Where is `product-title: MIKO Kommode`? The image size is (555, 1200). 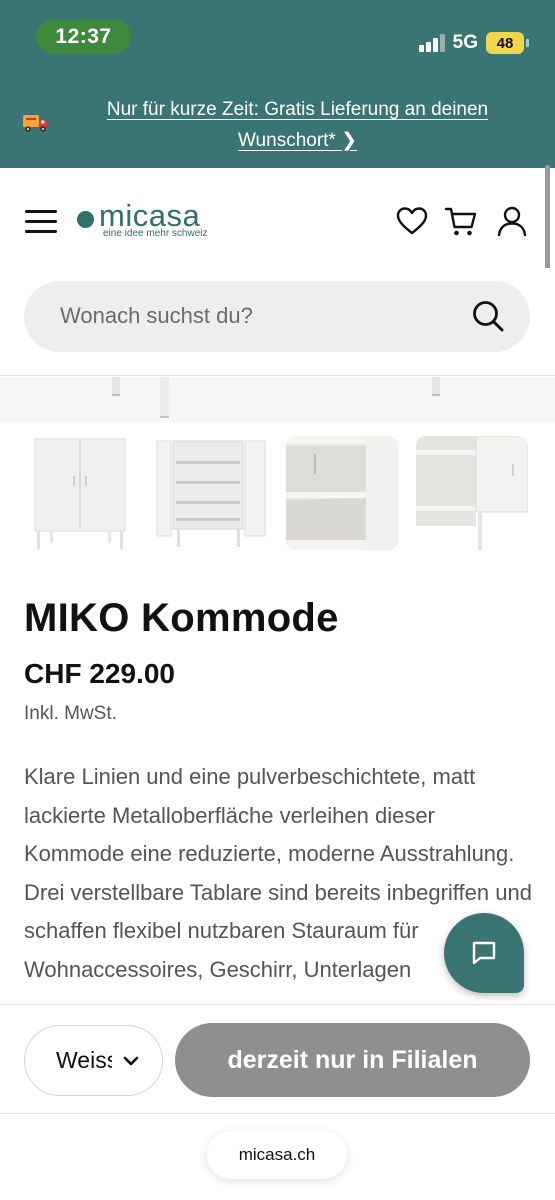
product-title: MIKO Kommode is located at coordinates (181, 618).